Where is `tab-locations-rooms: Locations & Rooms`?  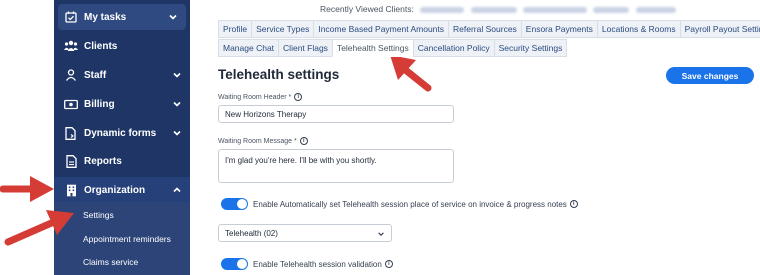 tab-locations-rooms: Locations & Rooms is located at coordinates (638, 29).